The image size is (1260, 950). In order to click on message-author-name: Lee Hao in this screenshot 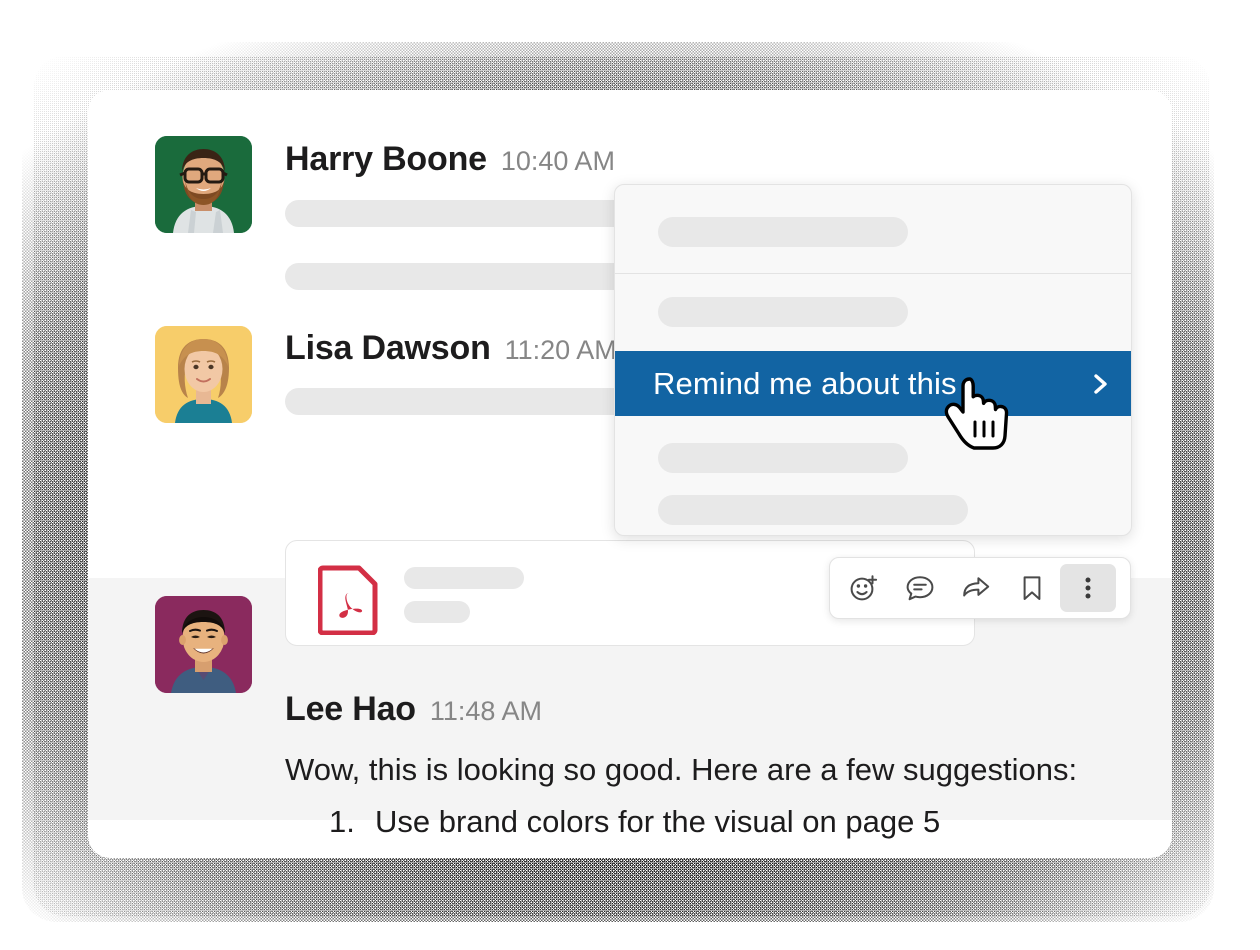, I will do `click(350, 709)`.